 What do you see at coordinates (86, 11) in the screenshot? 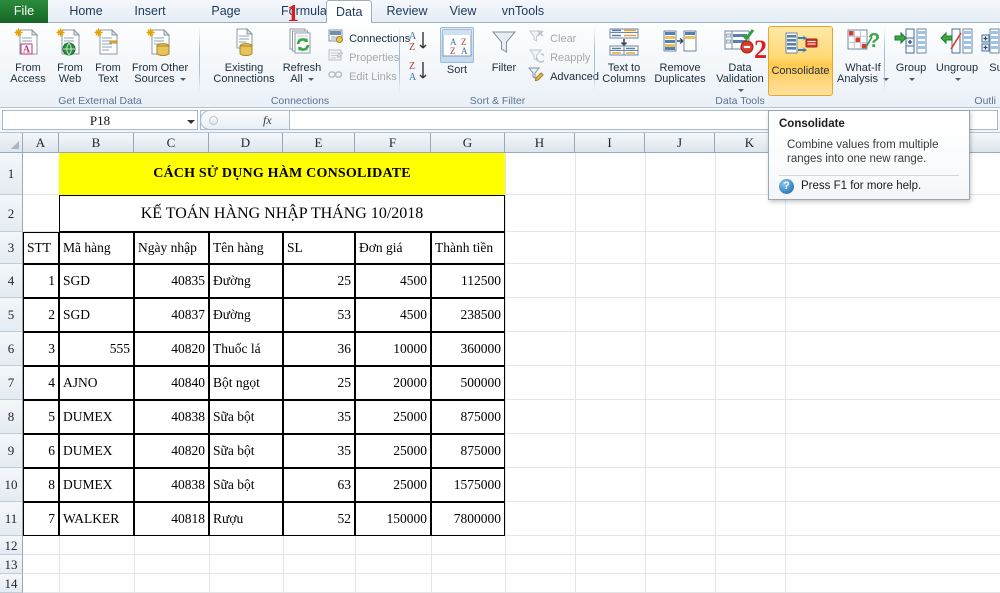
I see `tab-home: Home` at bounding box center [86, 11].